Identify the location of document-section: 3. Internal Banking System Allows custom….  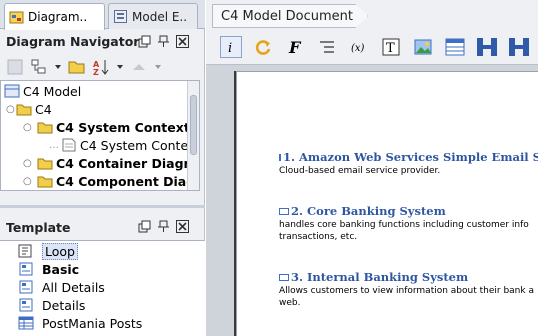
(408, 289).